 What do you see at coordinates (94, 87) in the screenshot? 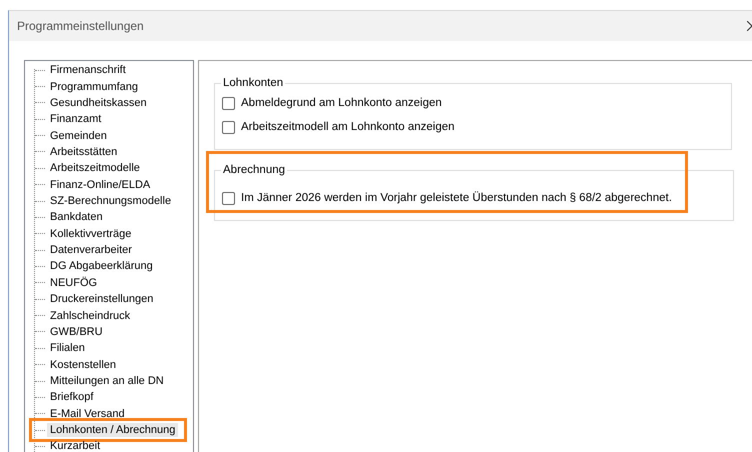
I see `tree-item: Programmumfang` at bounding box center [94, 87].